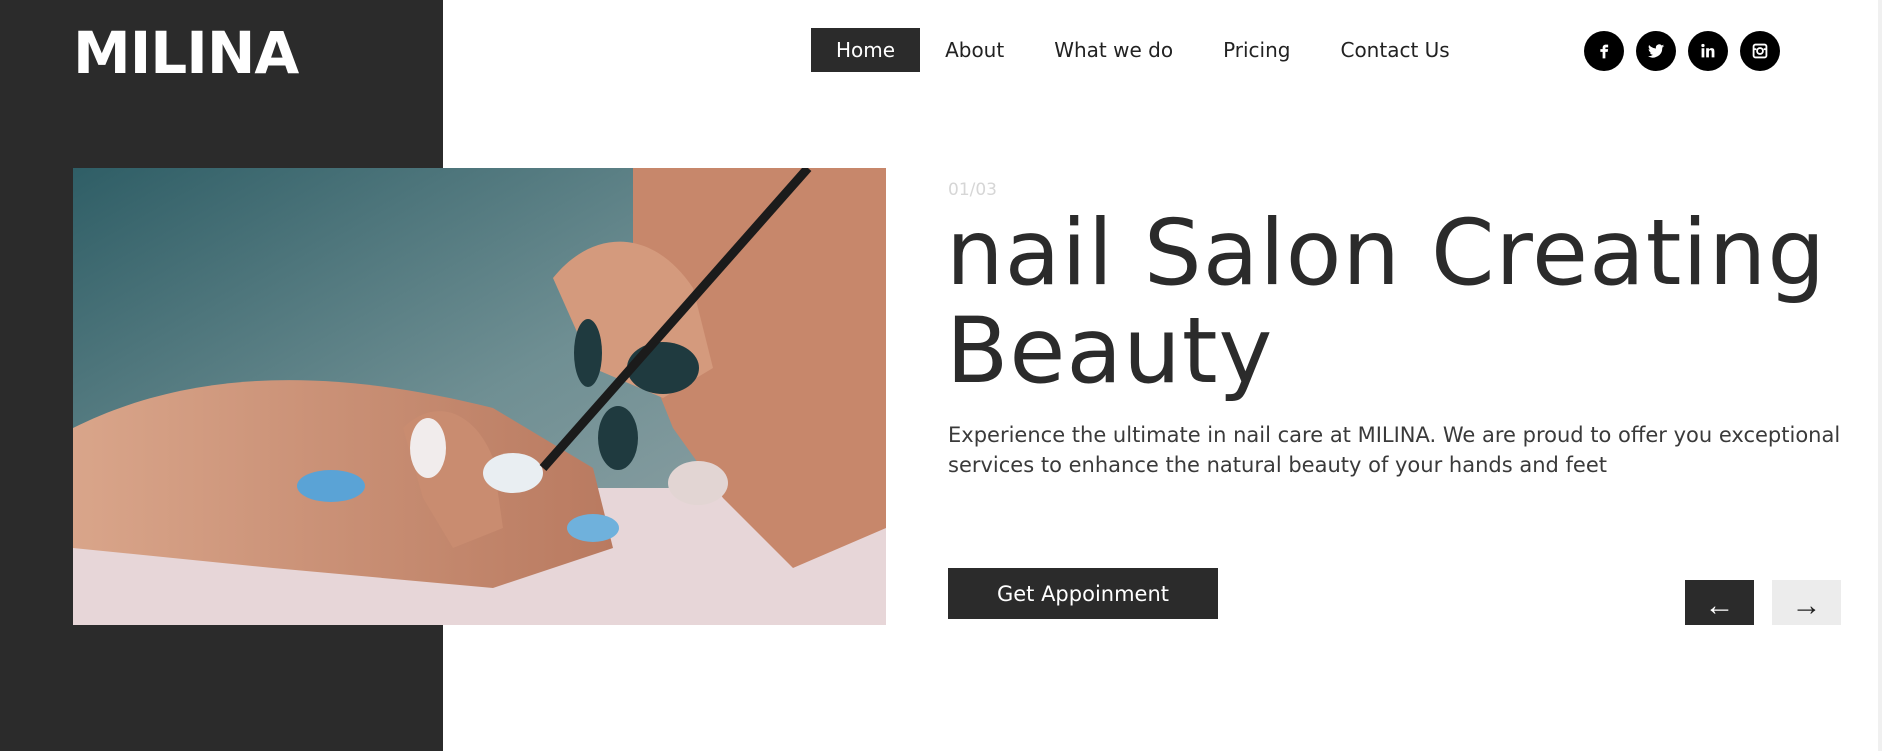 The width and height of the screenshot is (1882, 751). I want to click on slide-counter: 01/03, so click(972, 190).